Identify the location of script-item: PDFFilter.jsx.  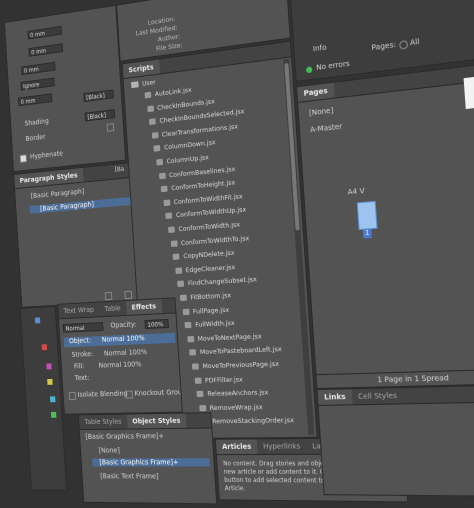
(218, 380).